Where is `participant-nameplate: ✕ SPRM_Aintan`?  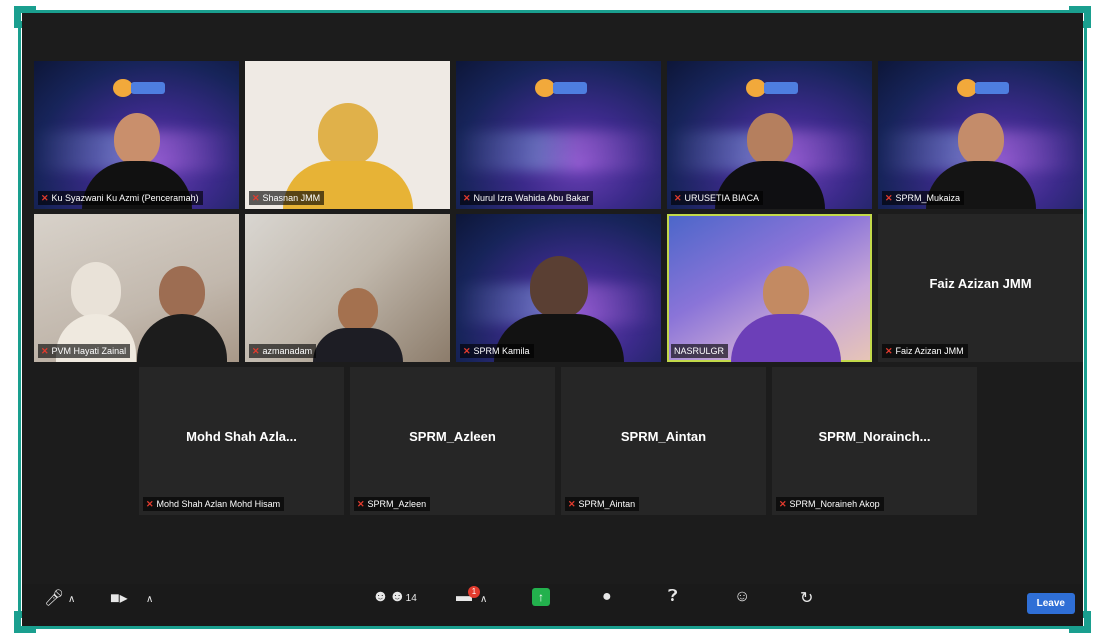 participant-nameplate: ✕ SPRM_Aintan is located at coordinates (602, 504).